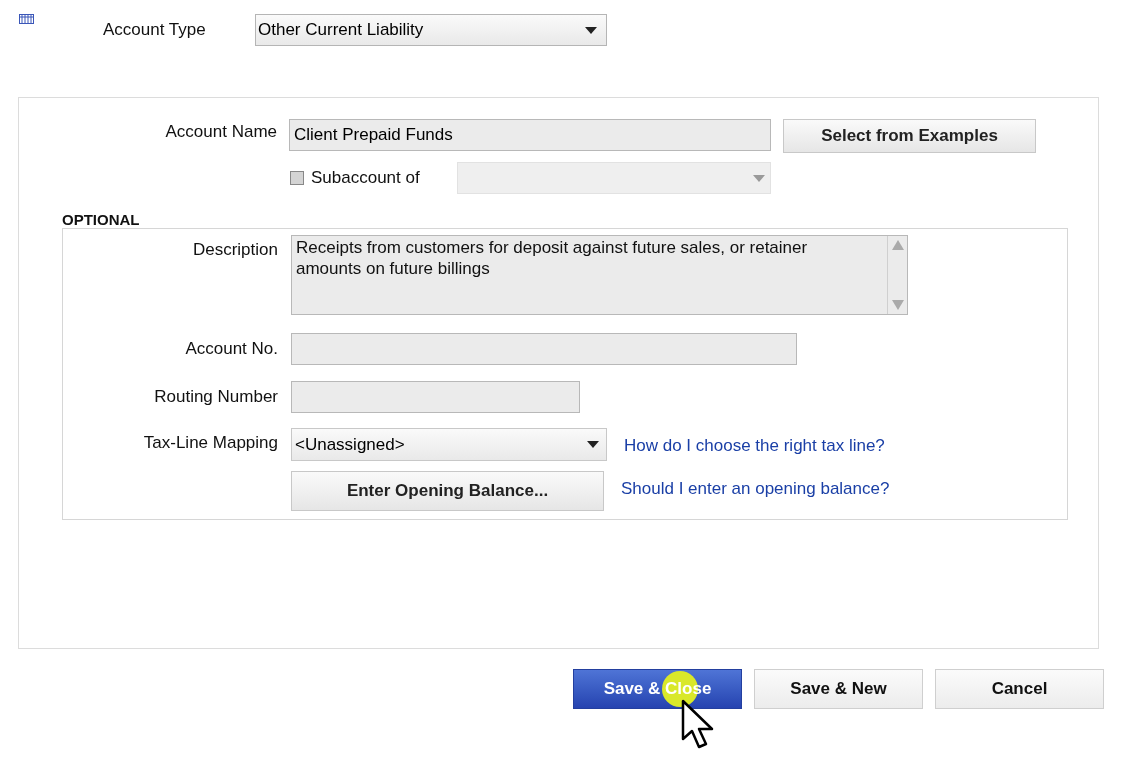  I want to click on table-icon, so click(26, 19).